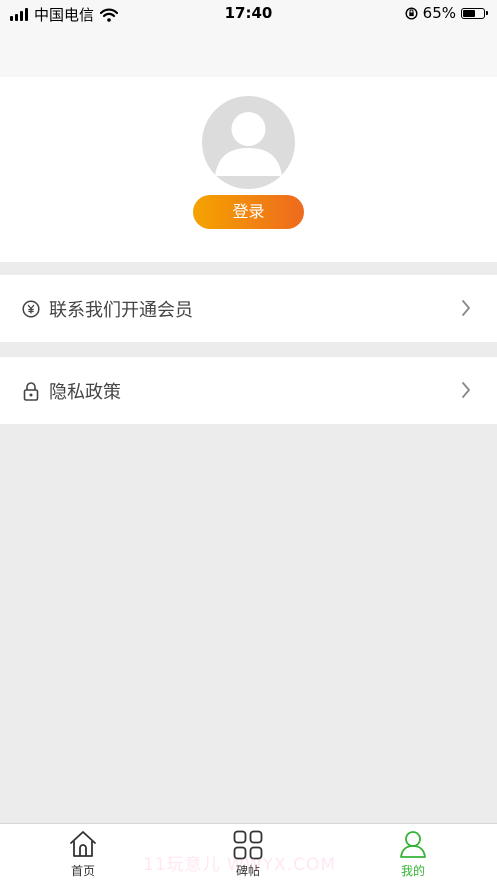 The height and width of the screenshot is (883, 497). I want to click on menu-item-label: 隐私政策, so click(85, 392).